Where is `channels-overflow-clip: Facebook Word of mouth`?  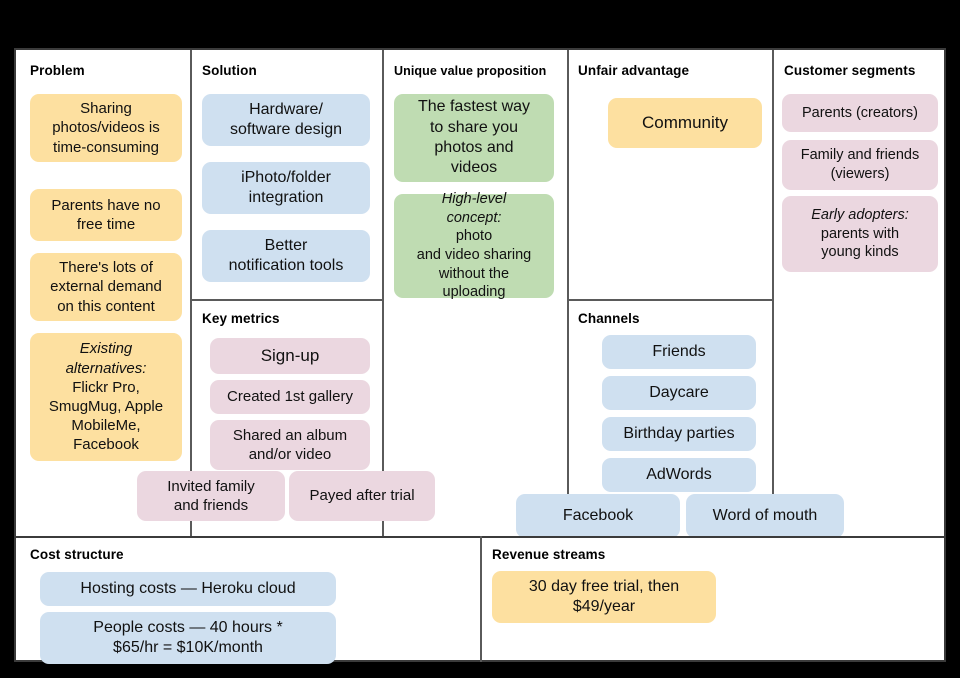
channels-overflow-clip: Facebook Word of mouth is located at coordinates (676, 515).